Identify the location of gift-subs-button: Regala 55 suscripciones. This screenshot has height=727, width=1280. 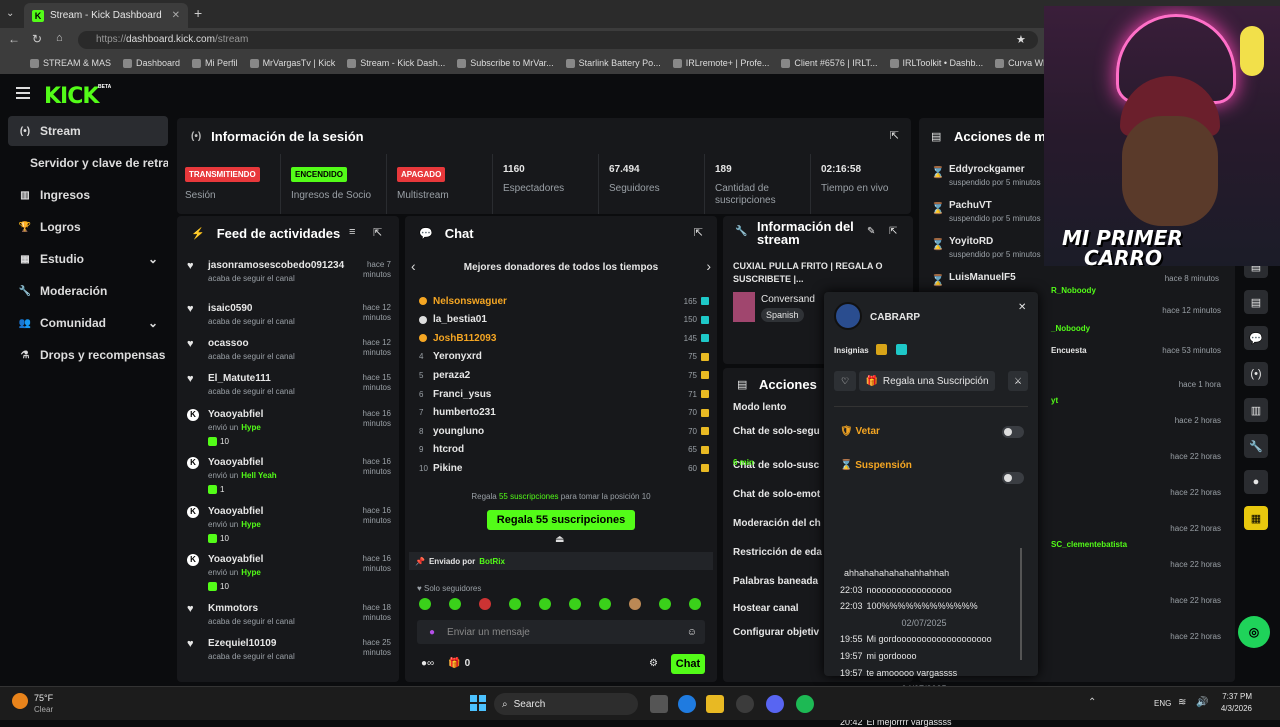
(561, 520).